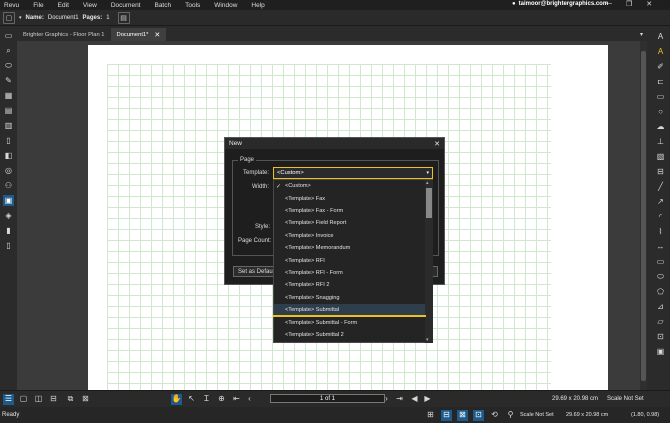  Describe the element at coordinates (176, 399) in the screenshot. I see `pan-hand-icon: ✋` at that location.